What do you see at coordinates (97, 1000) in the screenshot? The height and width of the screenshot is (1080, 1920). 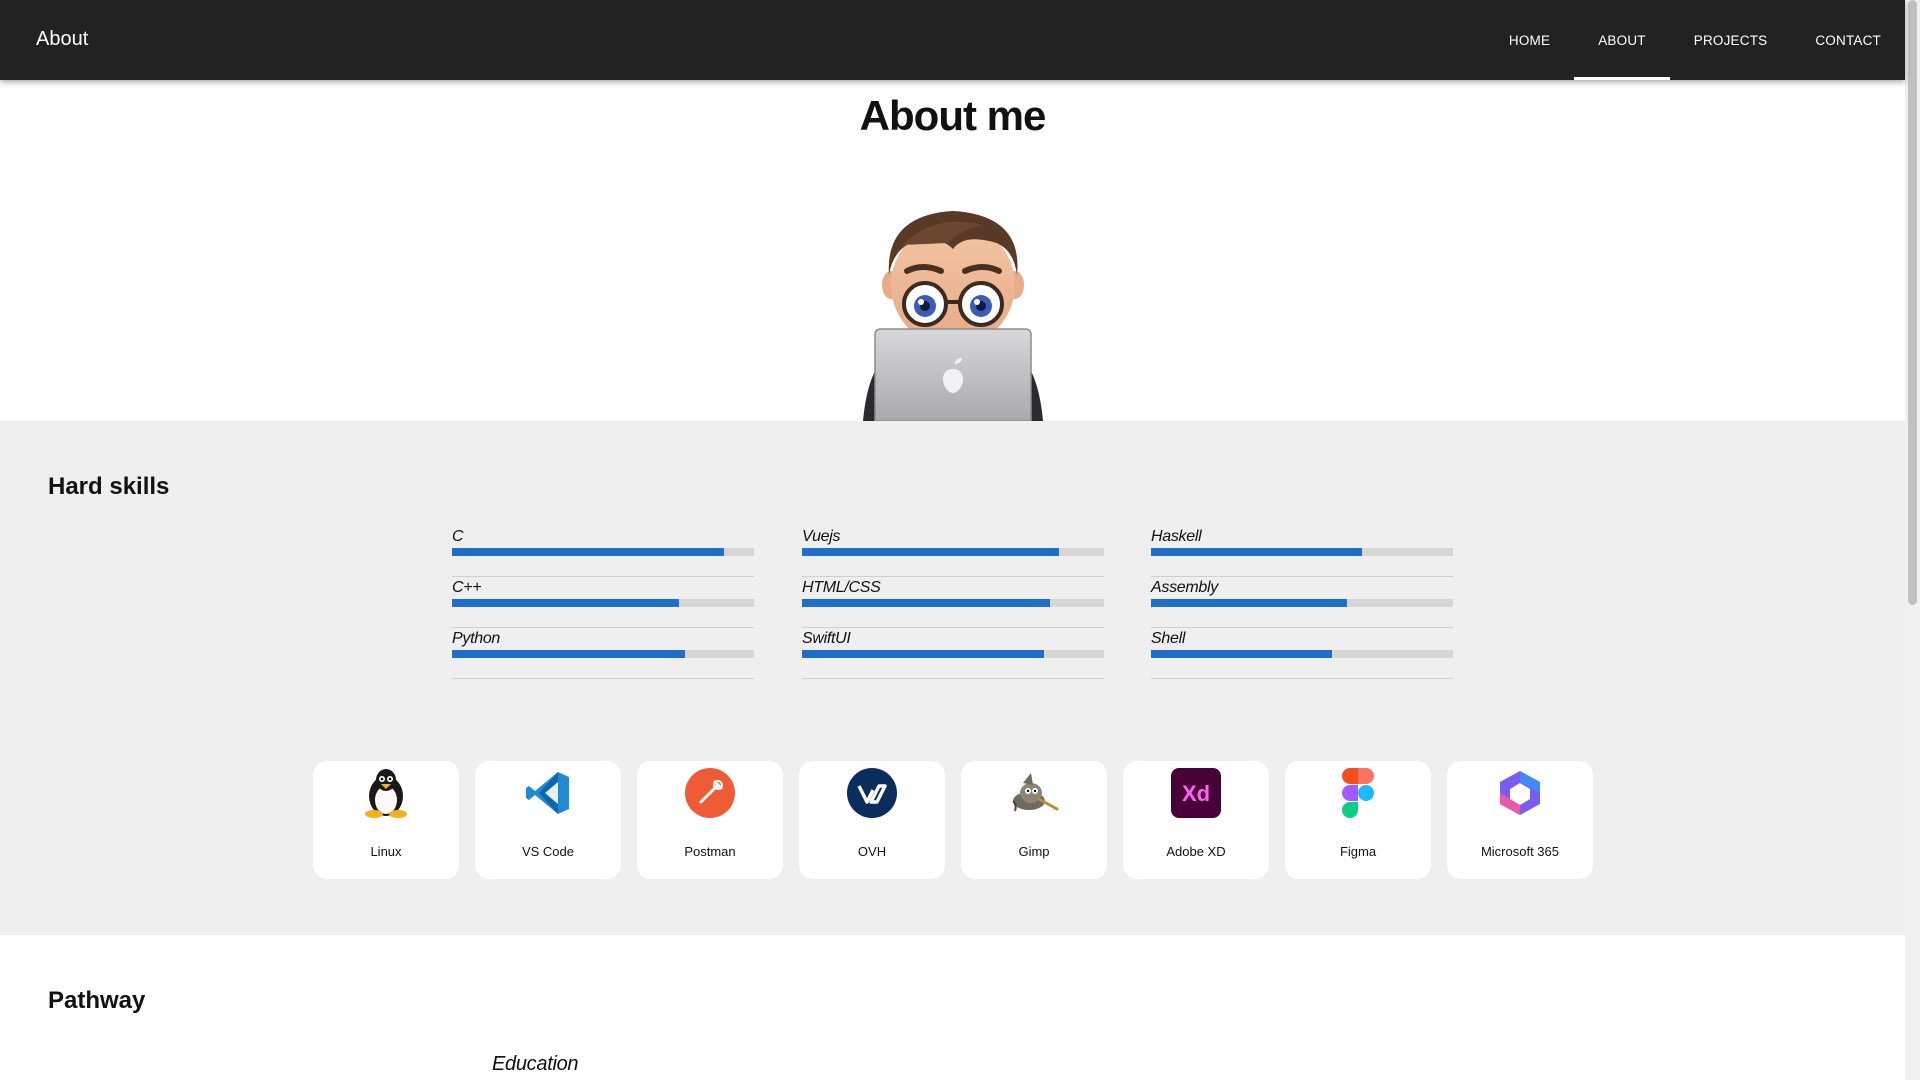 I see `pathway-title: Pathway` at bounding box center [97, 1000].